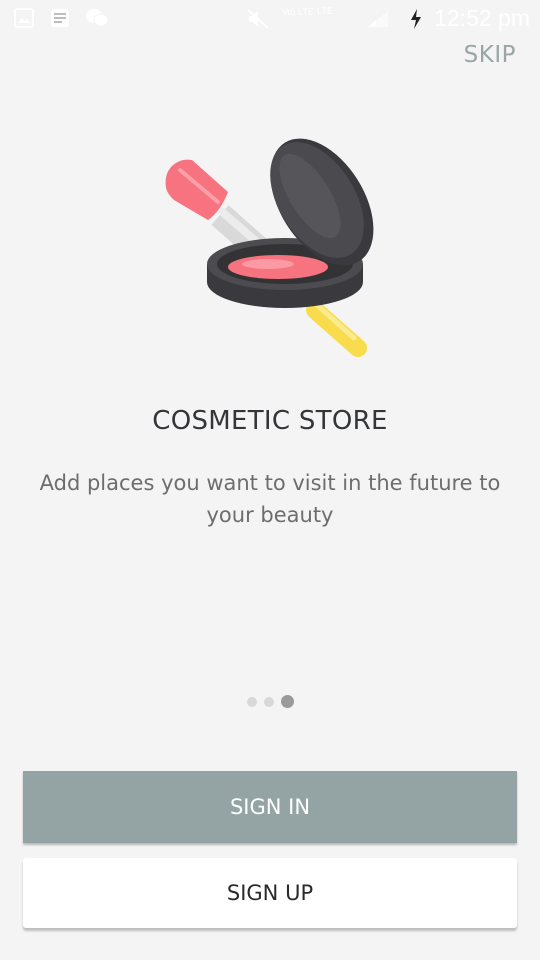 The width and height of the screenshot is (540, 960). Describe the element at coordinates (378, 19) in the screenshot. I see `signal-icon` at that location.